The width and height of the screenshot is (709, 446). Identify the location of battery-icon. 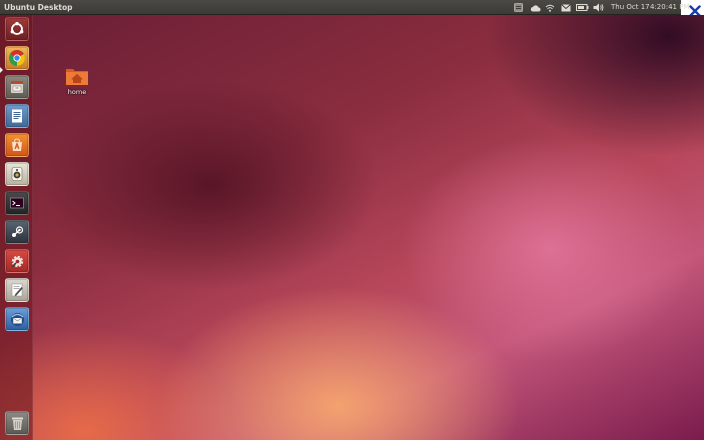
(582, 7).